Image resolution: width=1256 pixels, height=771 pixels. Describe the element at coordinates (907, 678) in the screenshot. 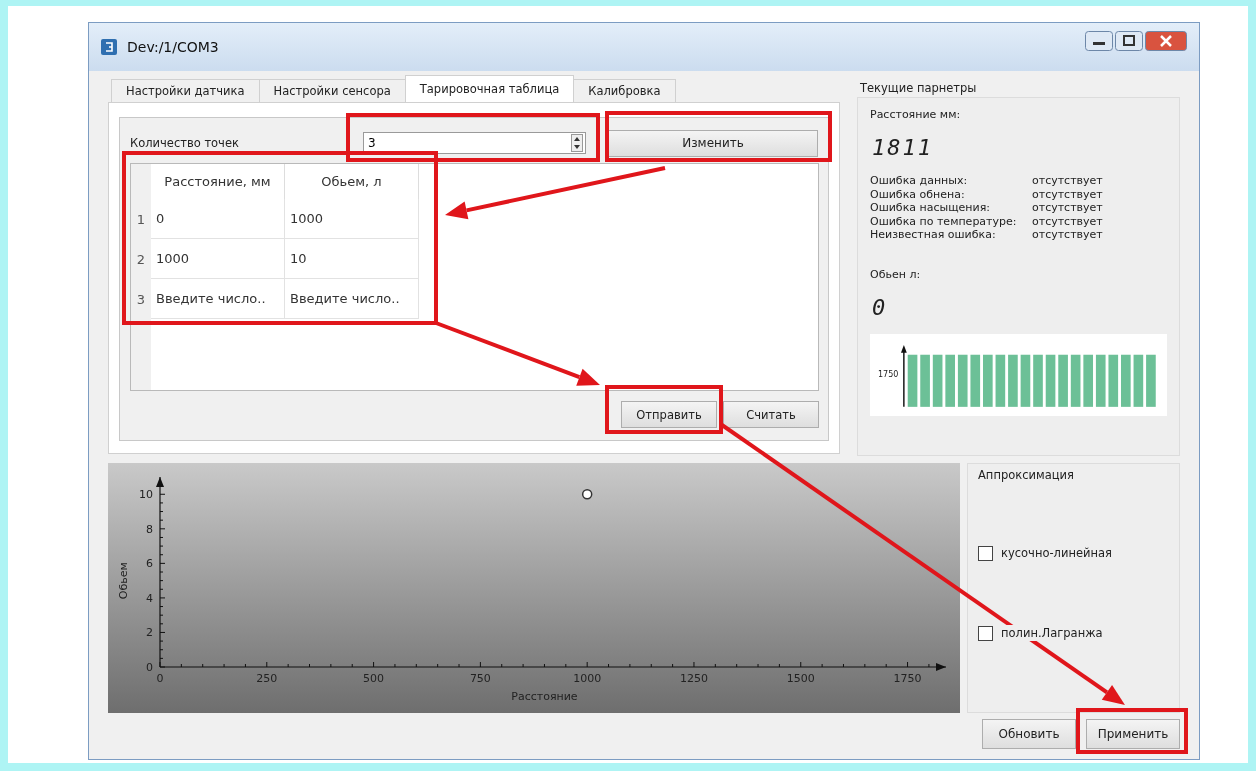

I see `tick-label: 1750` at that location.